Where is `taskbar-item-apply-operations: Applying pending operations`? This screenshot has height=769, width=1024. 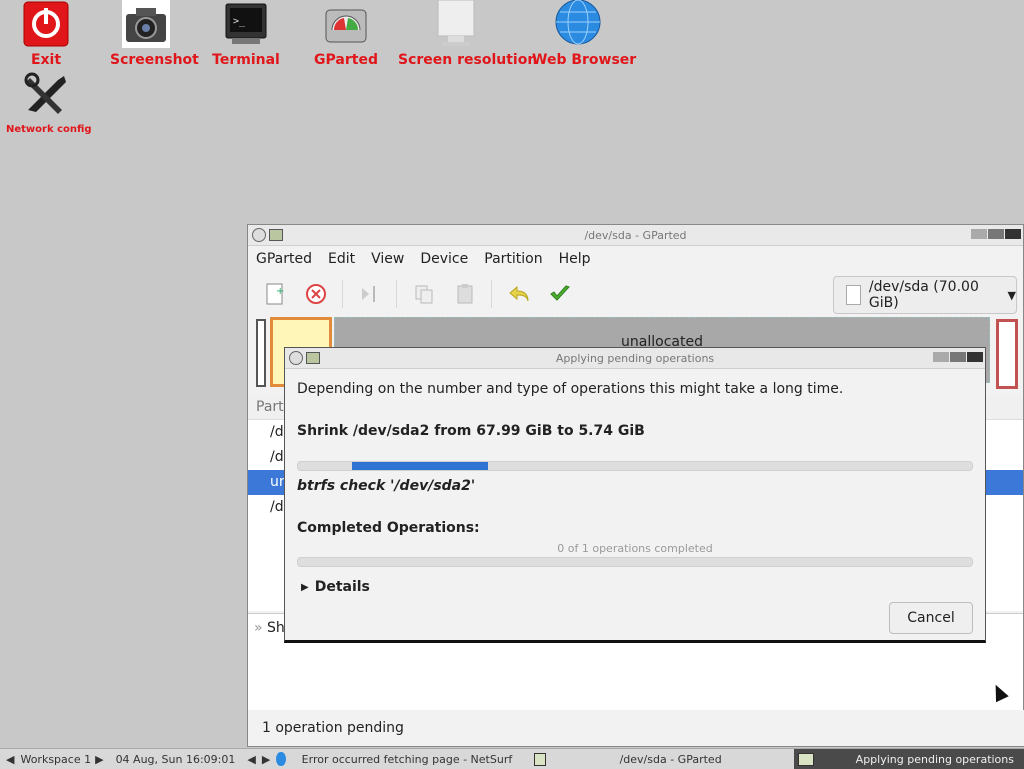 taskbar-item-apply-operations: Applying pending operations is located at coordinates (908, 759).